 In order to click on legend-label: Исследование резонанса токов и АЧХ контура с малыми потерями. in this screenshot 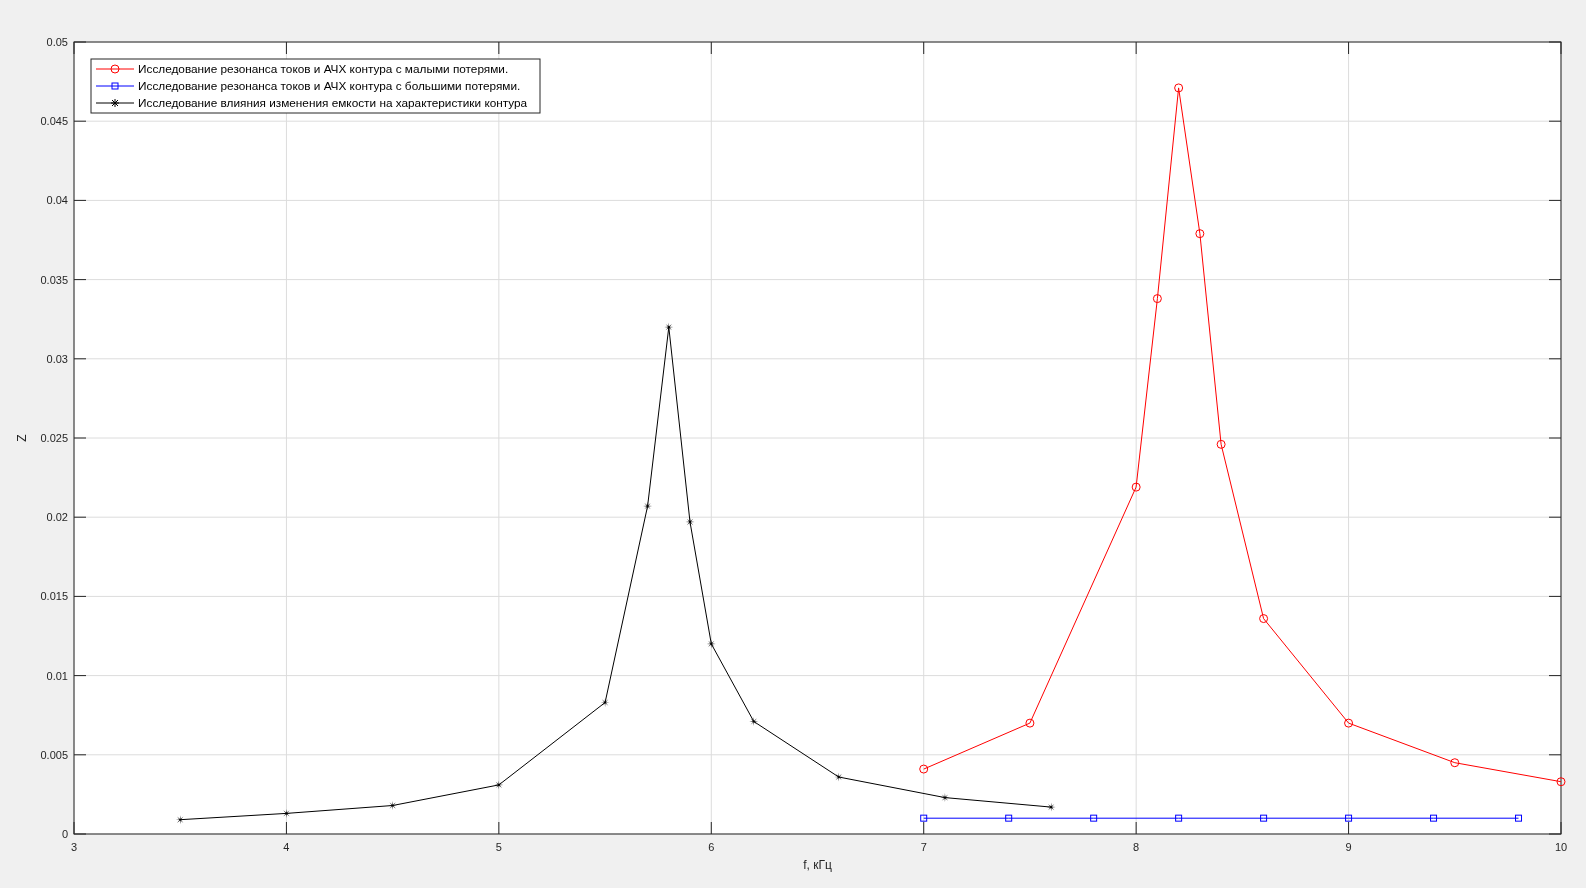, I will do `click(323, 69)`.